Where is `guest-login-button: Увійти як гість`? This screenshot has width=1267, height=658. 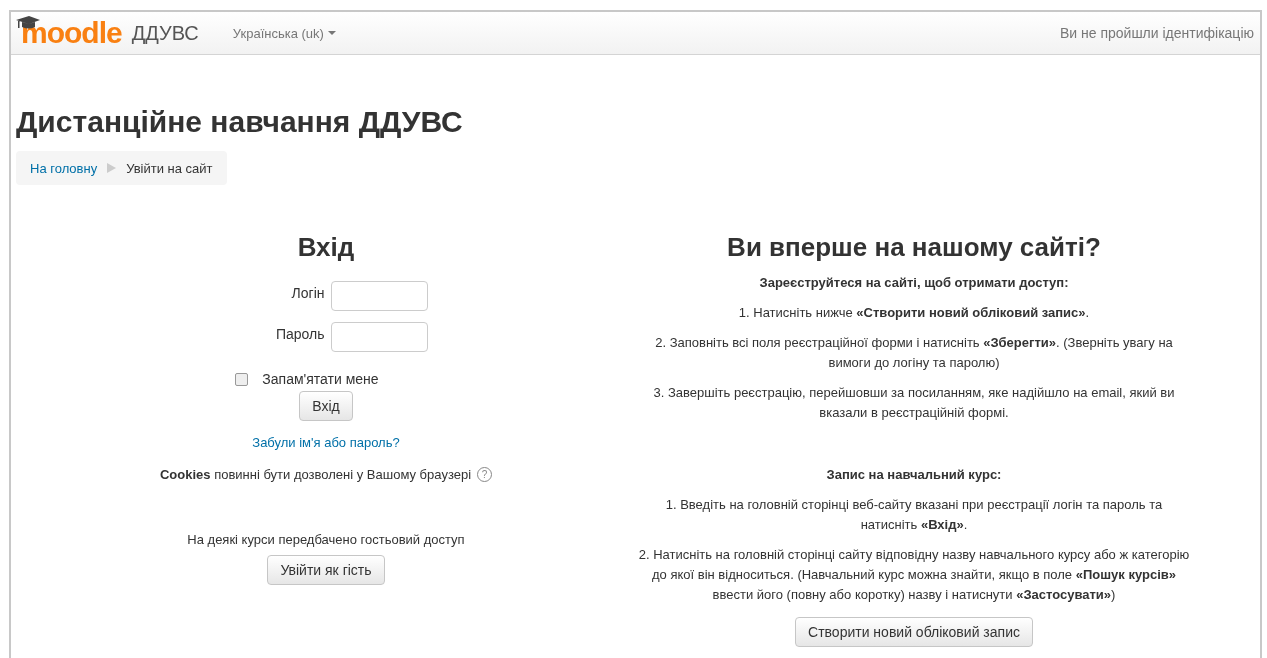 guest-login-button: Увійти як гість is located at coordinates (326, 570).